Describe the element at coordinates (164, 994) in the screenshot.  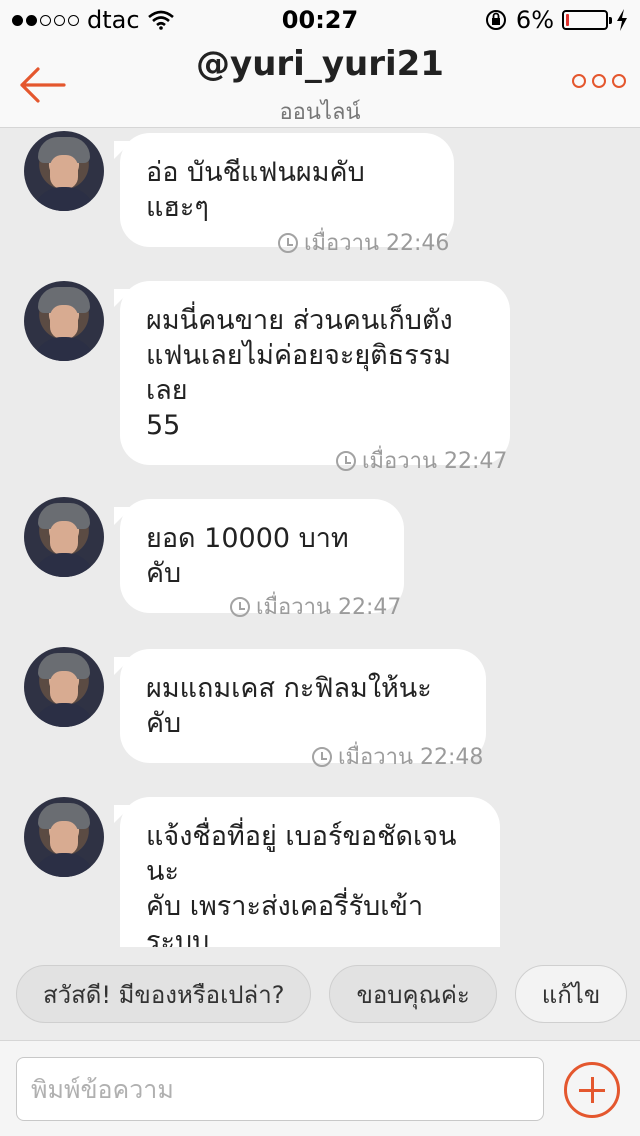
I see `quick-reply-greeting: สวัสดี! มีของหรือเปล่า?` at that location.